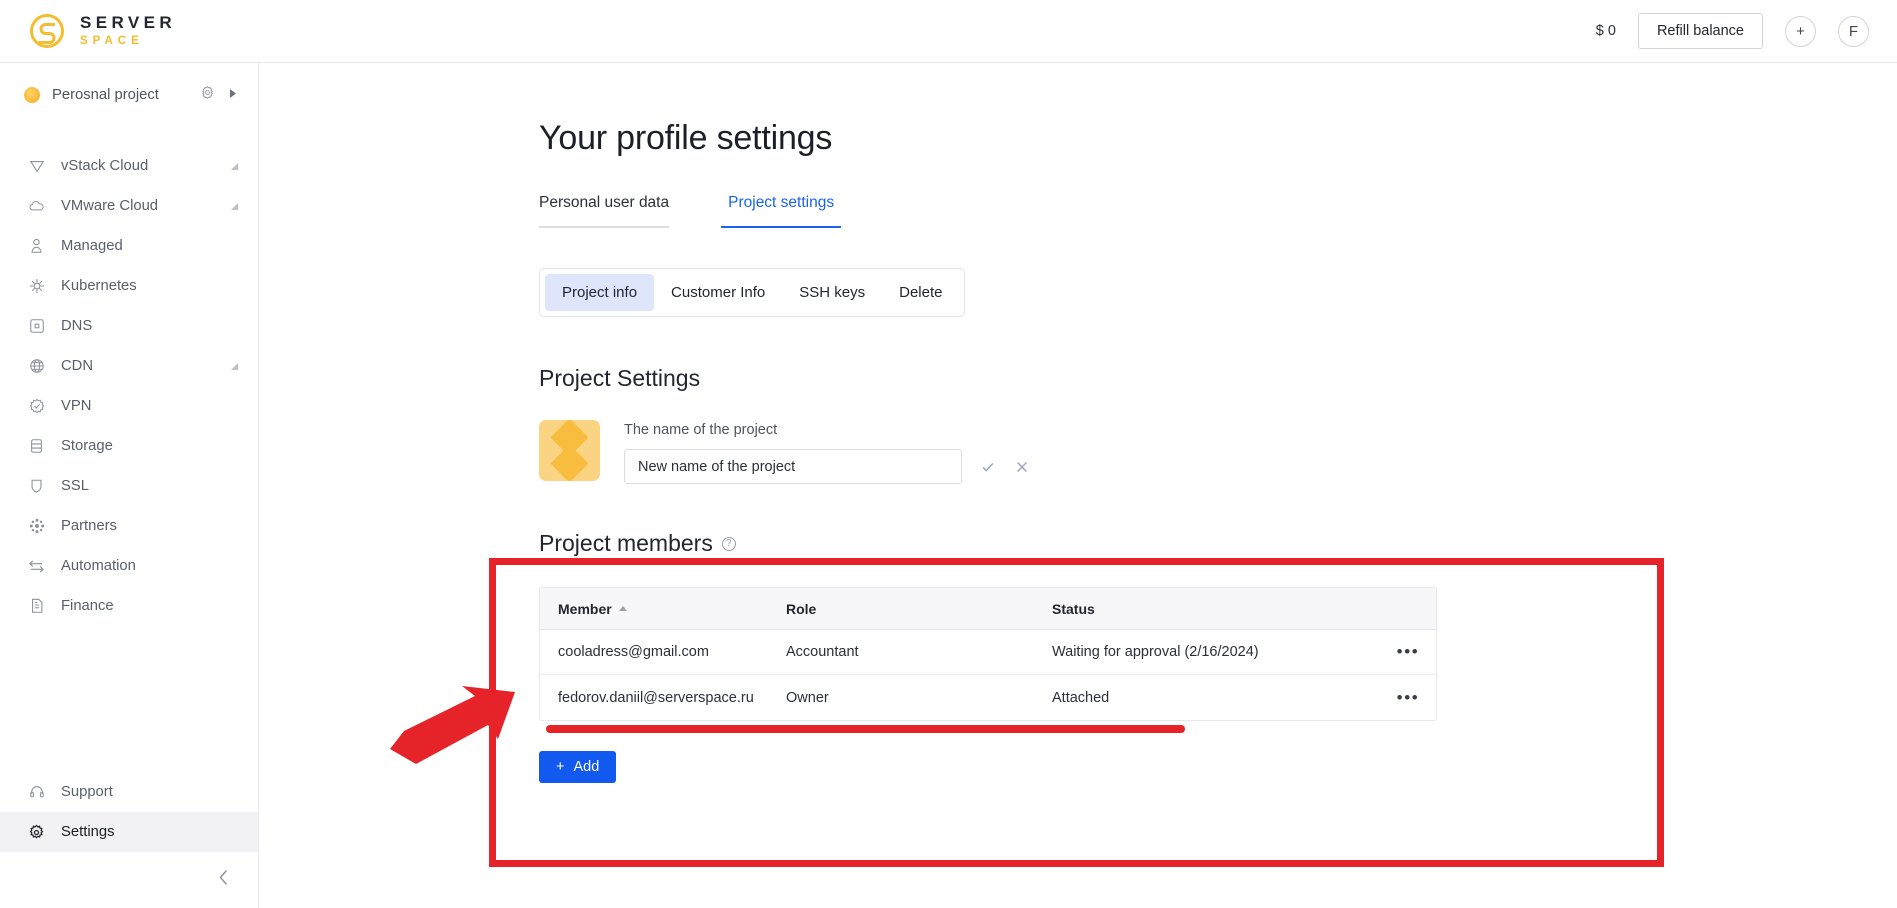  Describe the element at coordinates (36, 792) in the screenshot. I see `headset-icon` at that location.